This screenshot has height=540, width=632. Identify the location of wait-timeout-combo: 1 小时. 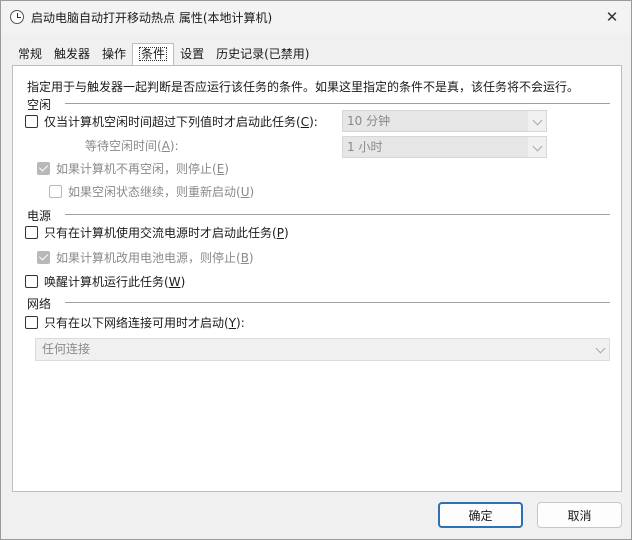
(444, 147).